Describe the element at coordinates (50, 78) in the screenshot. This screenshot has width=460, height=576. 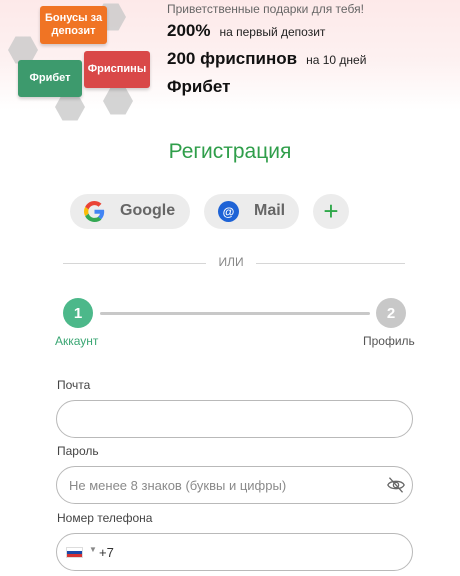
I see `freebet-badge: Фрибет` at that location.